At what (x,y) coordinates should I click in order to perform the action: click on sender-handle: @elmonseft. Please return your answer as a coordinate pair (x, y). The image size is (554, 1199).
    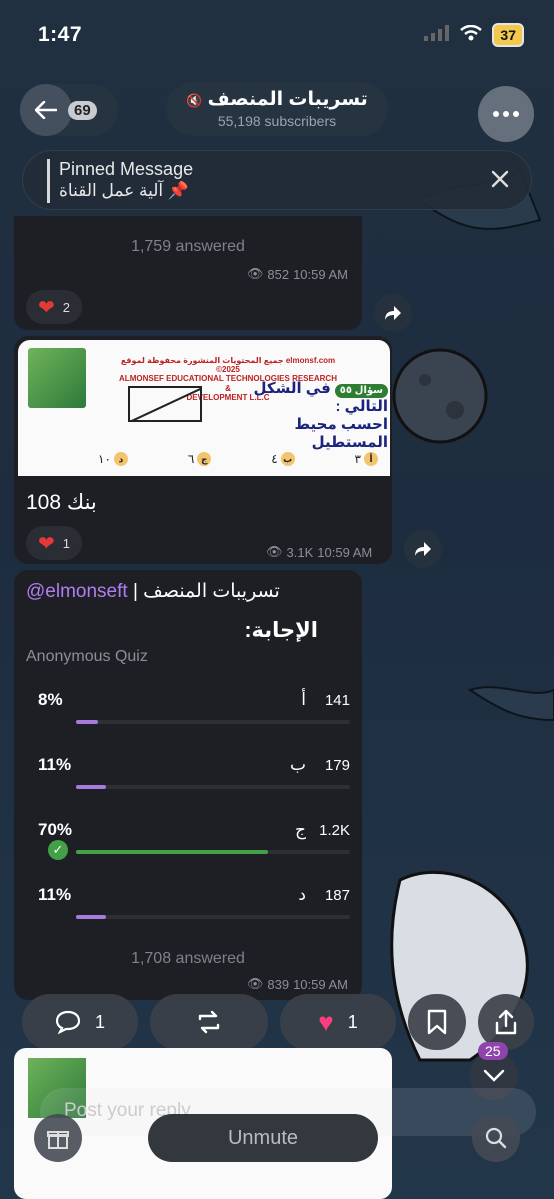
    Looking at the image, I should click on (77, 591).